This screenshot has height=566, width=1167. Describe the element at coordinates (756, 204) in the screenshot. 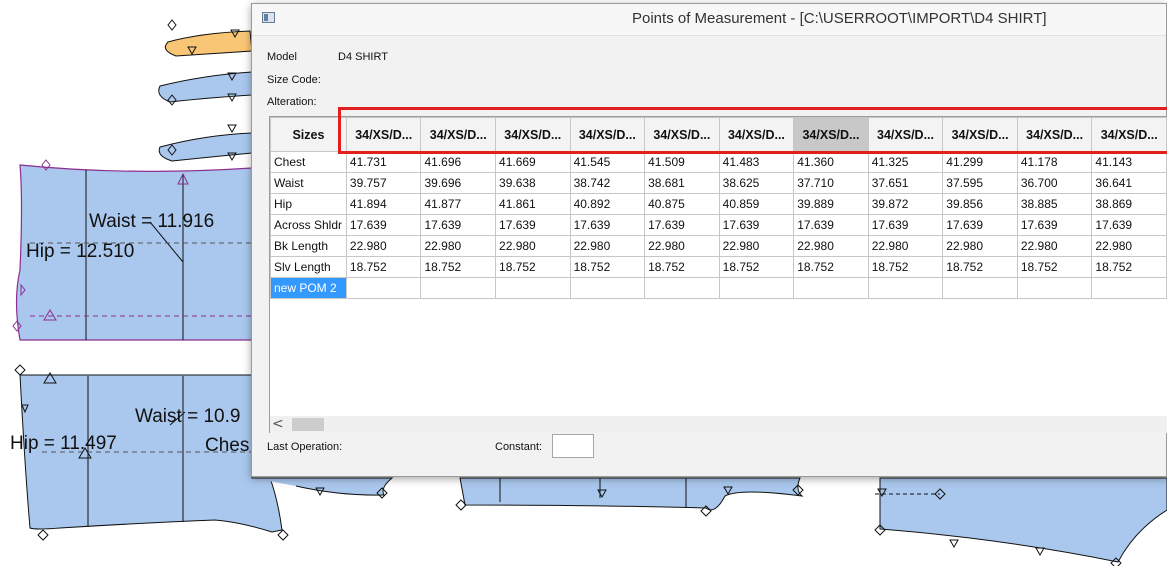

I see `table-cell: 40.859` at that location.